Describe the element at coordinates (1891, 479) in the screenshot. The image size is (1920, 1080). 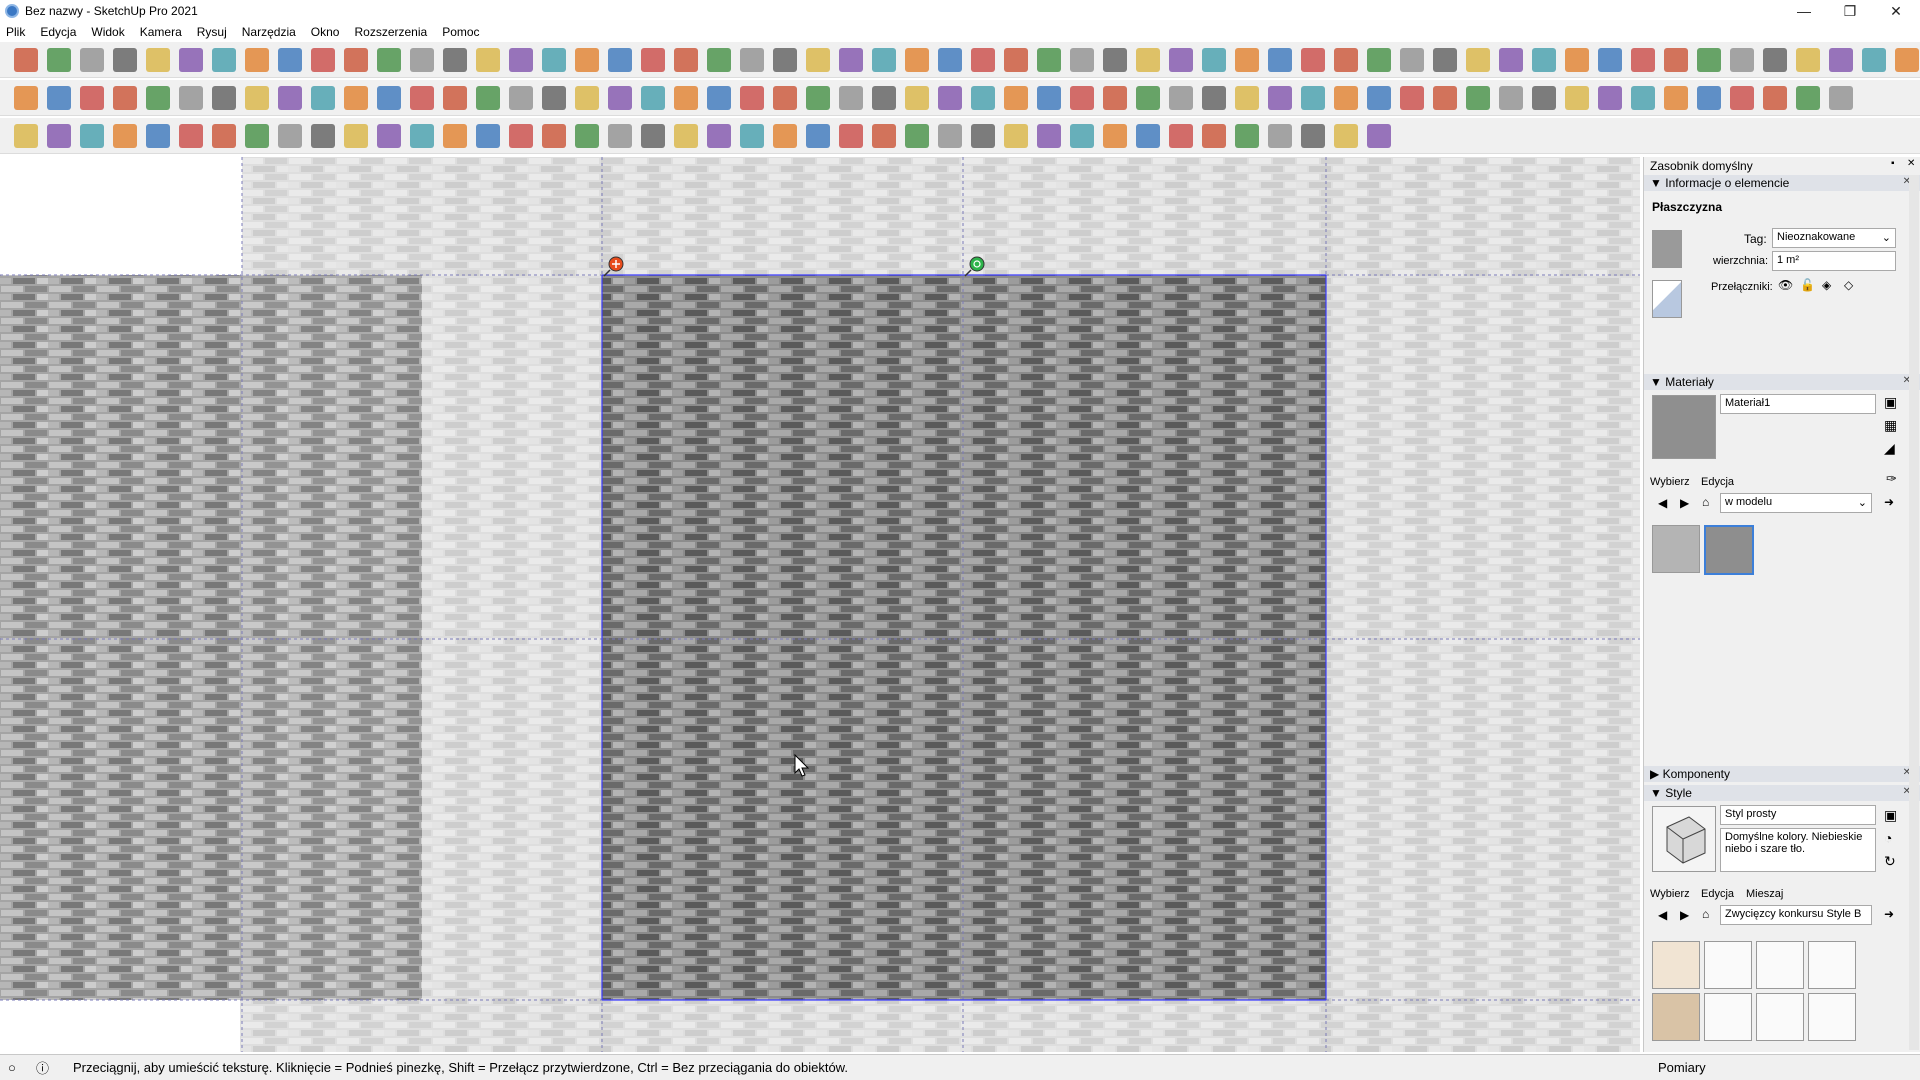
I see `eyedropper-icon: ✑` at that location.